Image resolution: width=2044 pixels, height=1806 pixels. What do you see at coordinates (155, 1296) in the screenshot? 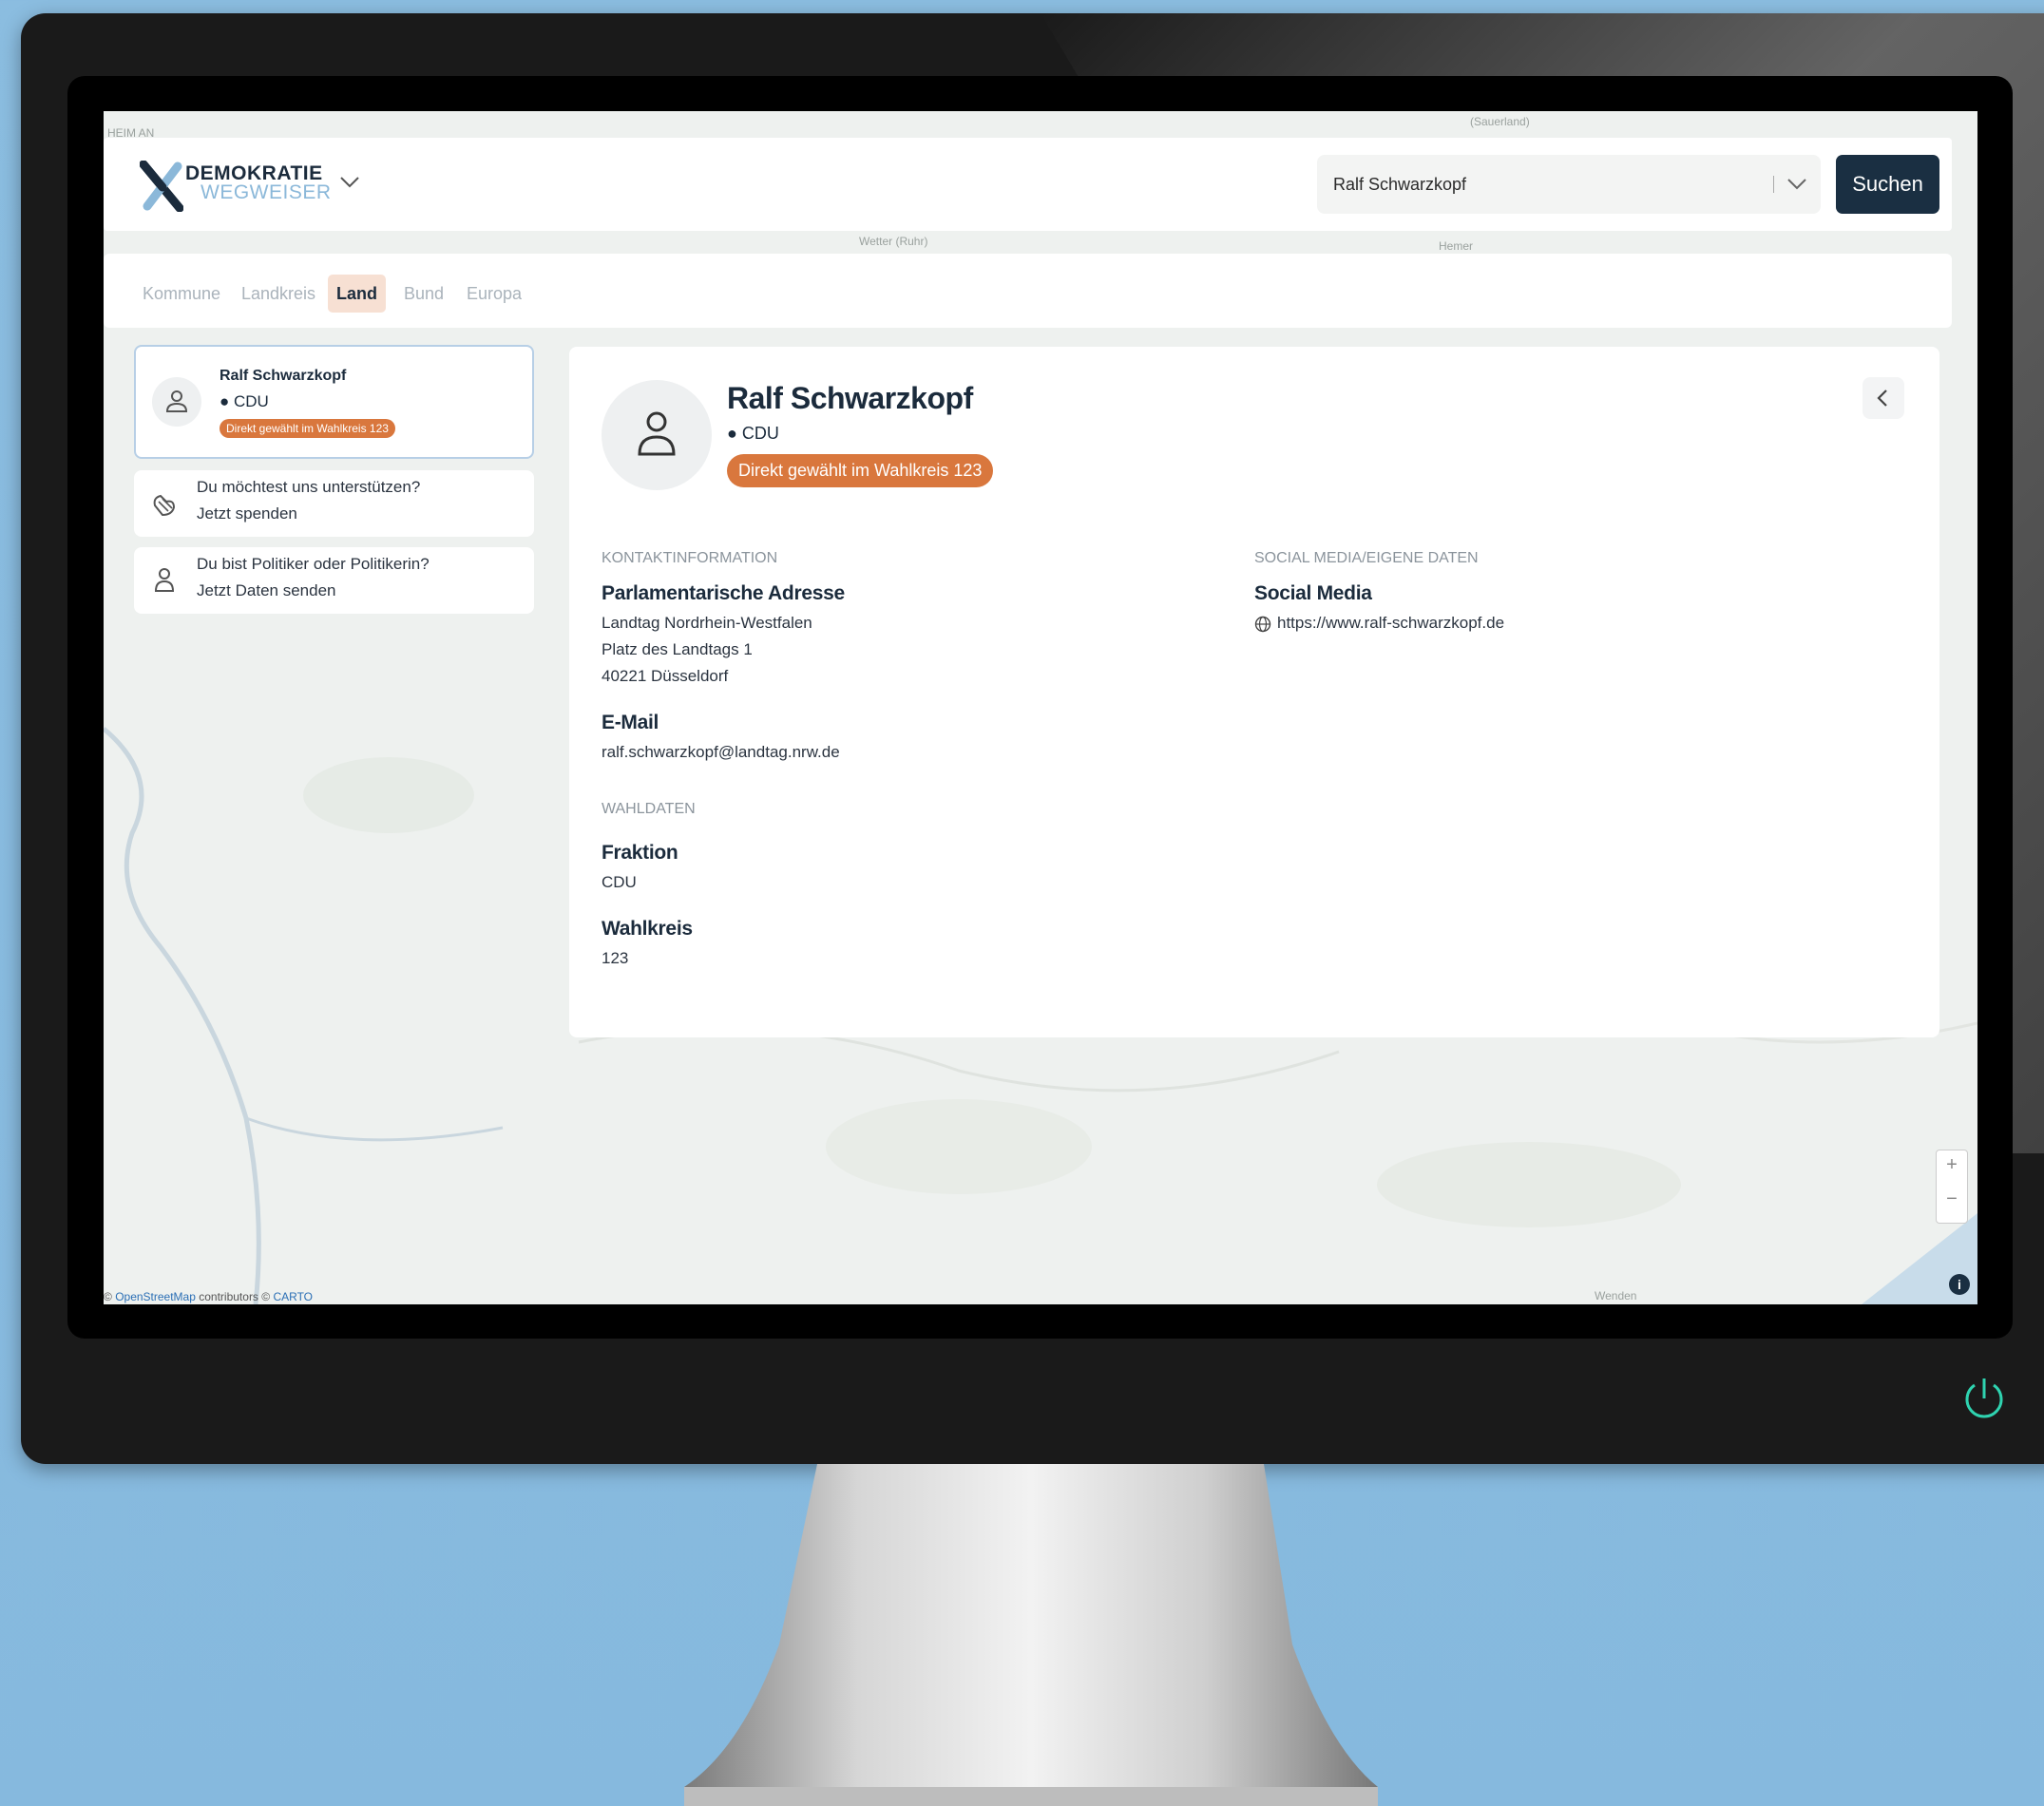
I see `osm-link: OpenStreetMap` at bounding box center [155, 1296].